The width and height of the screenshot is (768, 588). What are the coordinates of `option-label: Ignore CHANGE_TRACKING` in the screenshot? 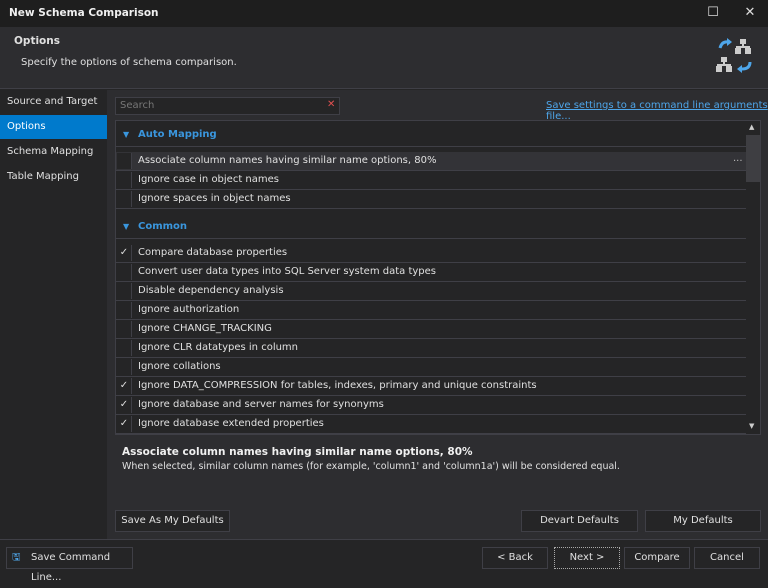 It's located at (205, 328).